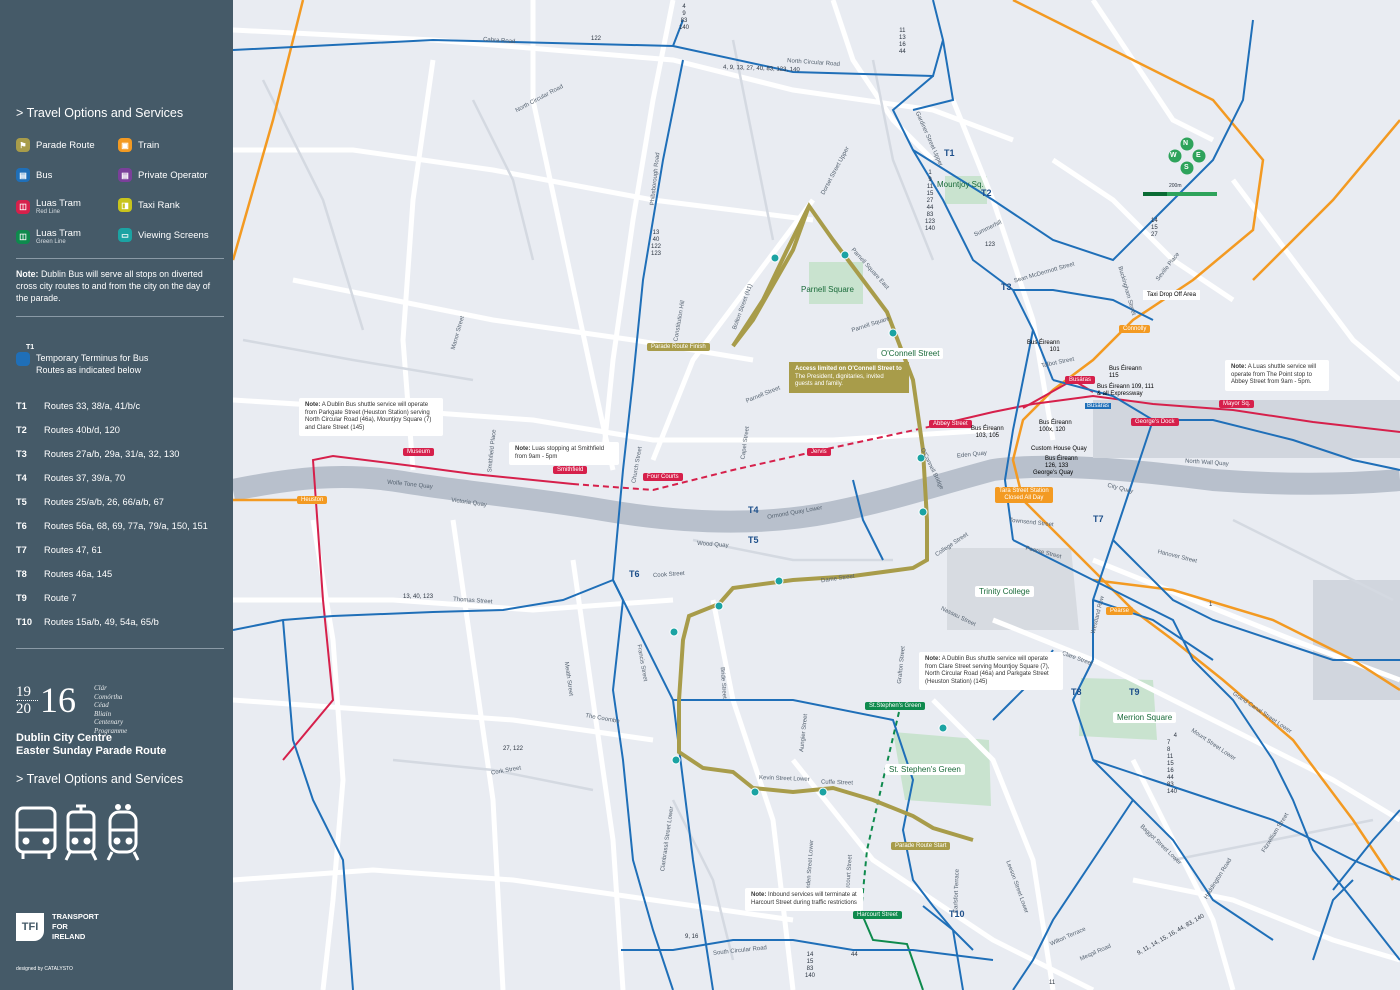 Image resolution: width=1400 pixels, height=990 pixels. Describe the element at coordinates (20, 113) in the screenshot. I see `chevron-right-icon: >` at that location.